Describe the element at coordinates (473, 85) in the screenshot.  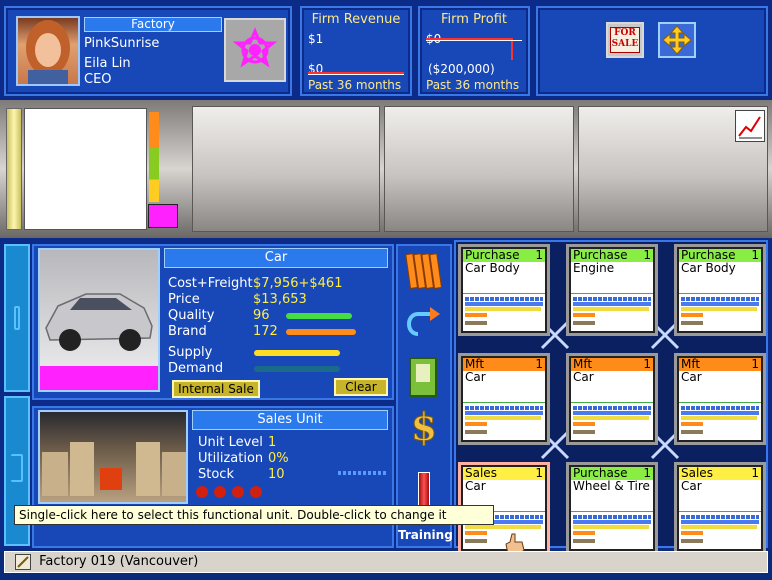
I see `profit-period: Past 36 months` at that location.